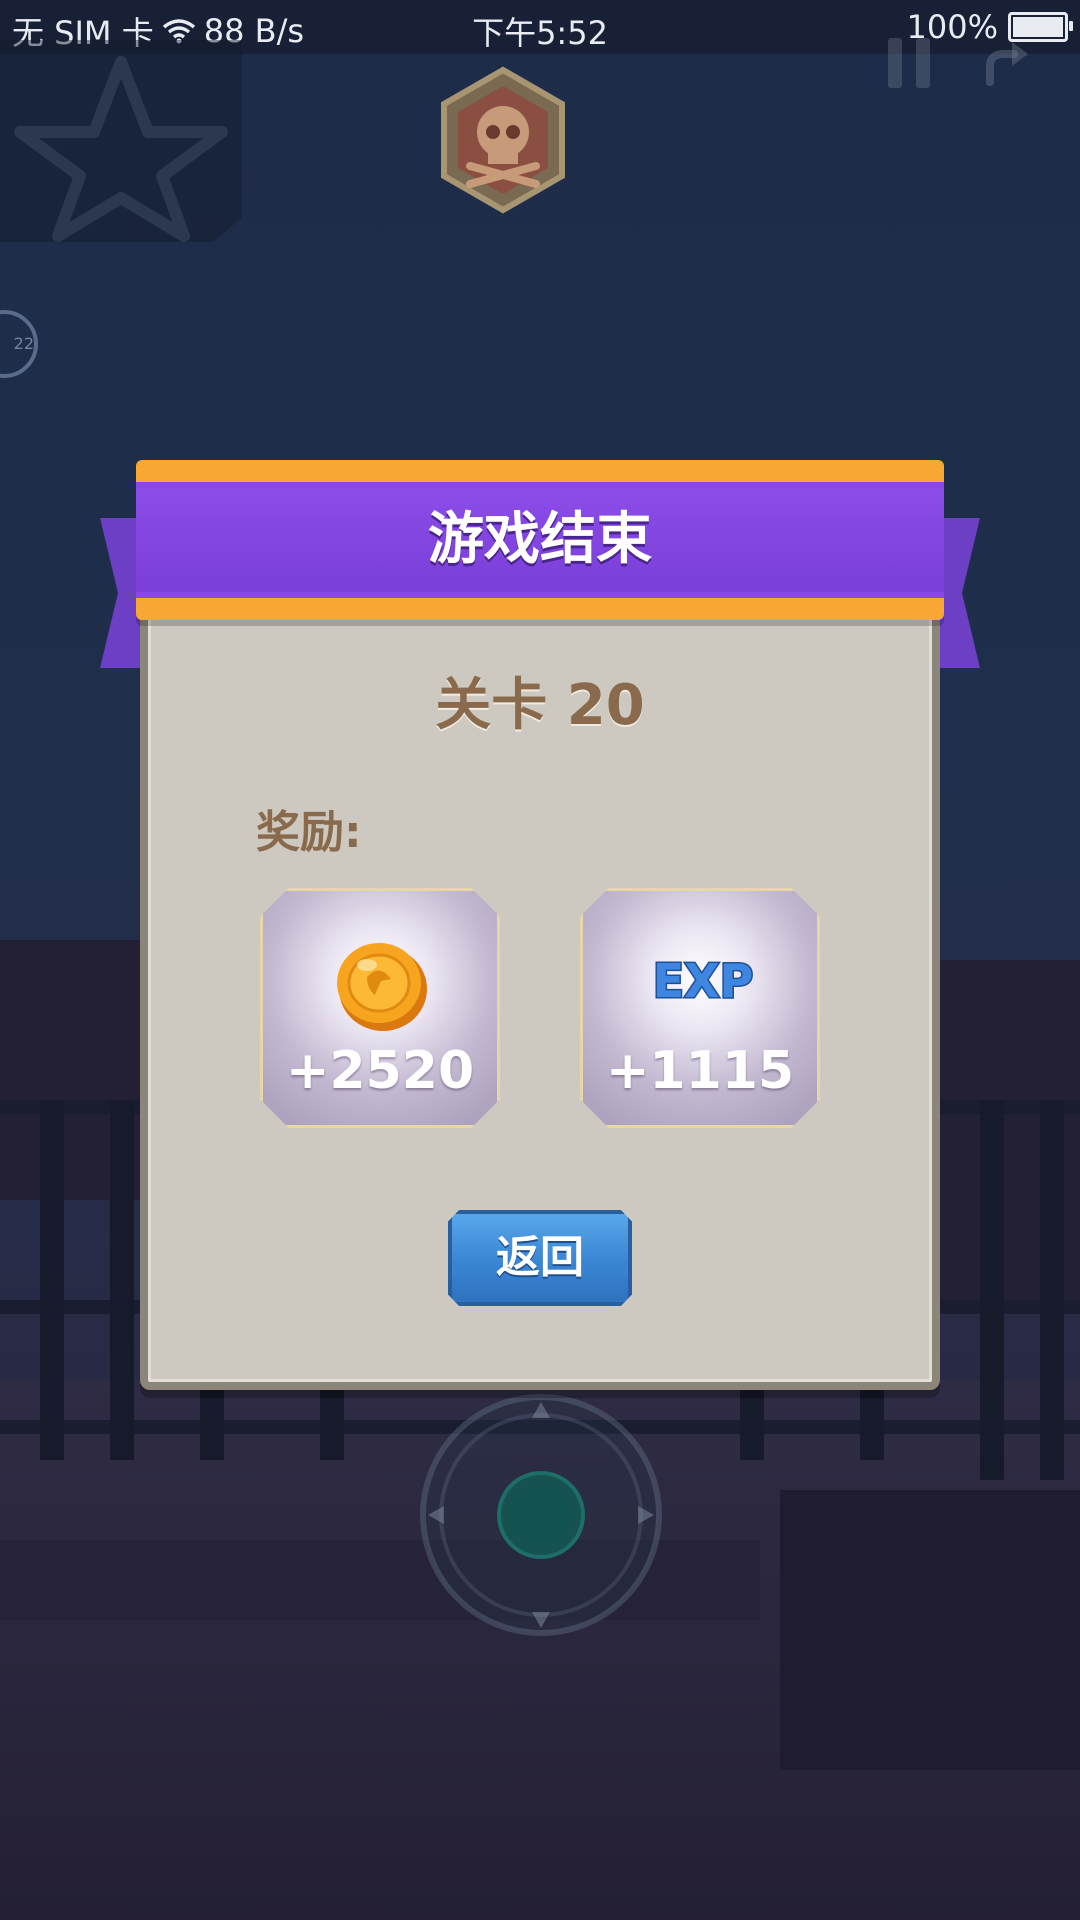  What do you see at coordinates (700, 1071) in the screenshot?
I see `exp-reward-amount: +1115` at bounding box center [700, 1071].